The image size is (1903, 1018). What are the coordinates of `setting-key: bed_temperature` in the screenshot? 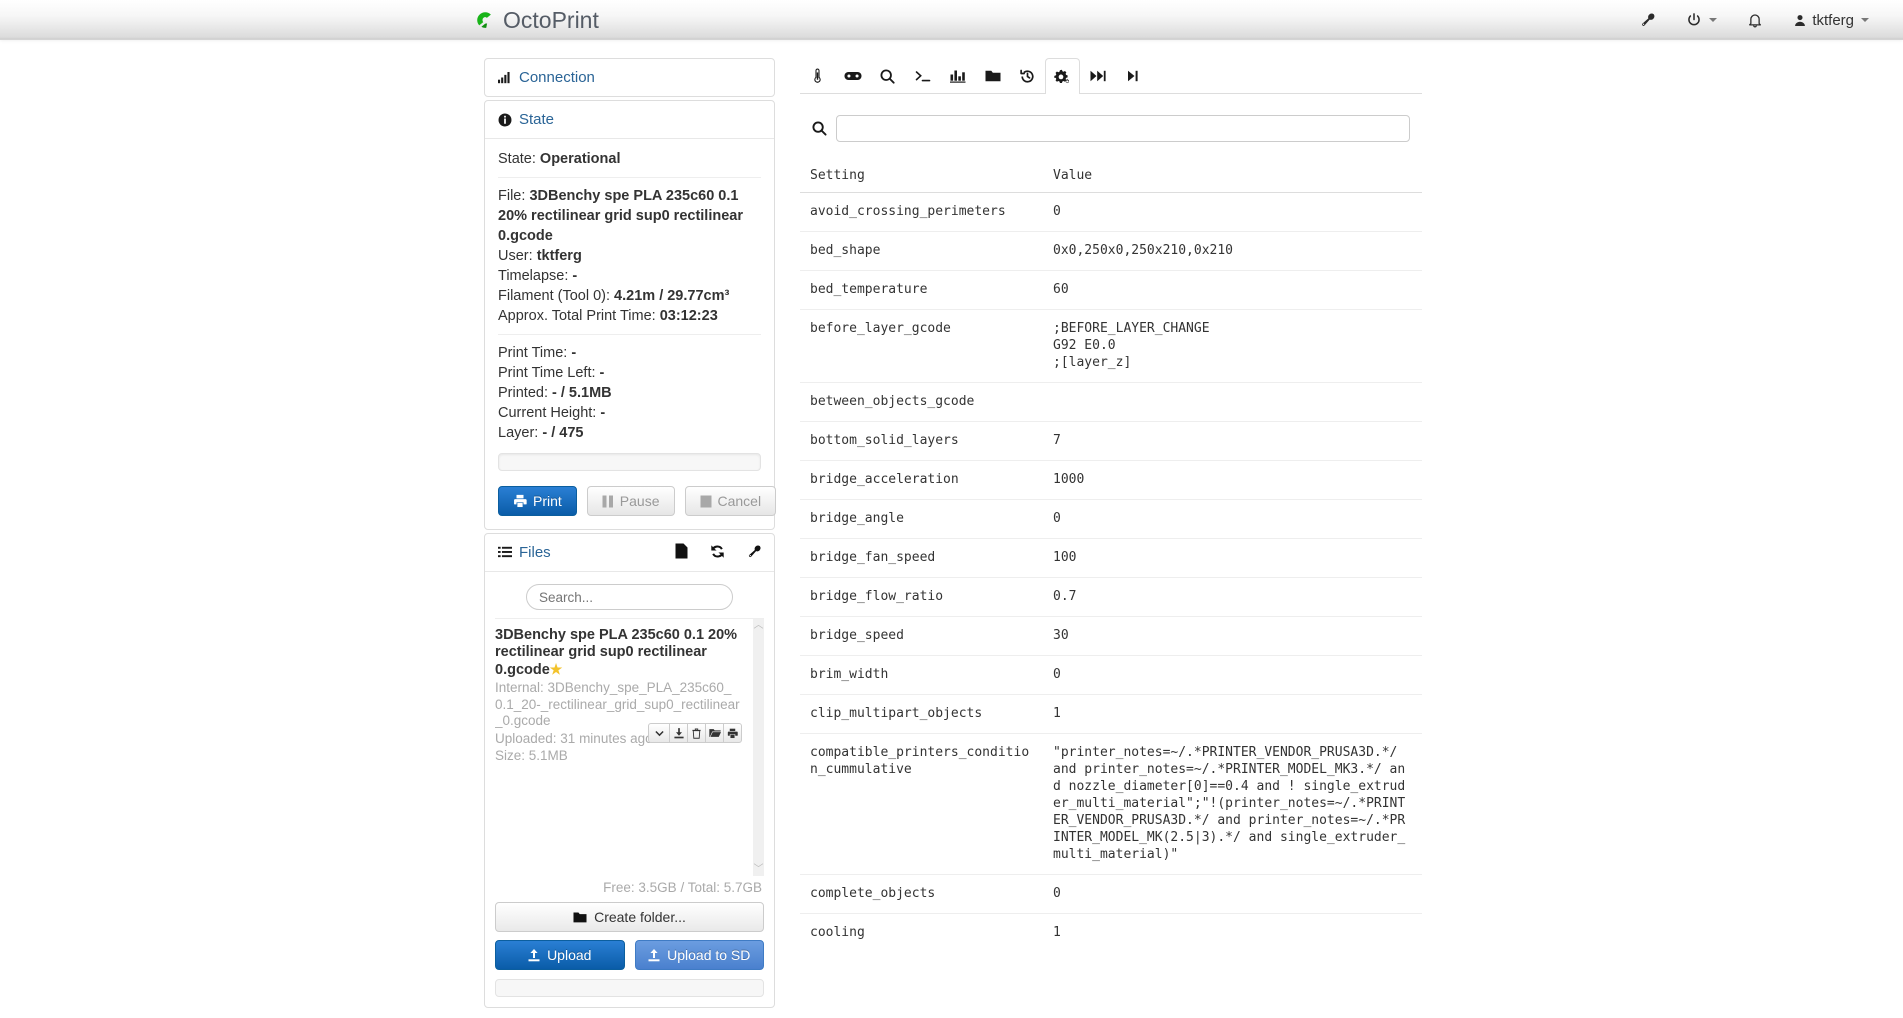 It's located at (921, 290).